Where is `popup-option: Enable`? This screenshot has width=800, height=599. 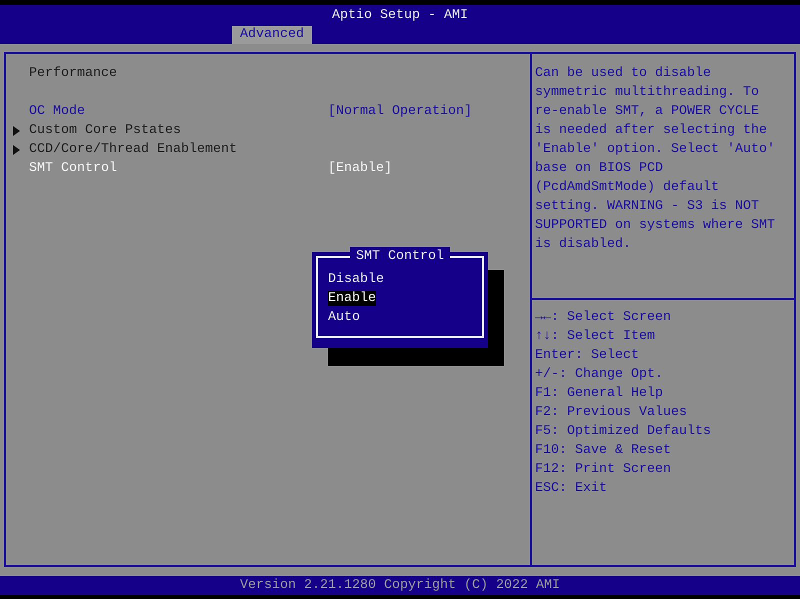 popup-option: Enable is located at coordinates (352, 298).